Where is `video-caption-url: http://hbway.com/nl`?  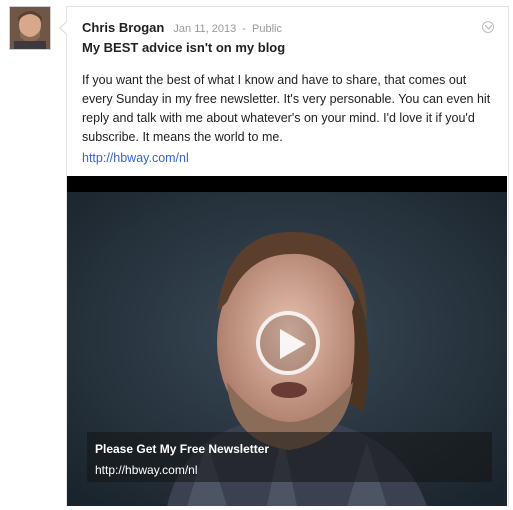 video-caption-url: http://hbway.com/nl is located at coordinates (146, 470).